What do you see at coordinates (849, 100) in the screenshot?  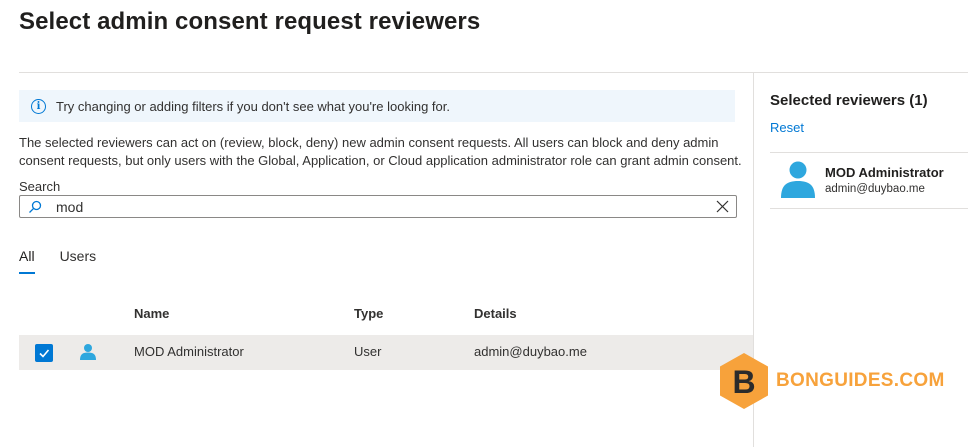 I see `selected-reviewers-title: Selected reviewers (1)` at bounding box center [849, 100].